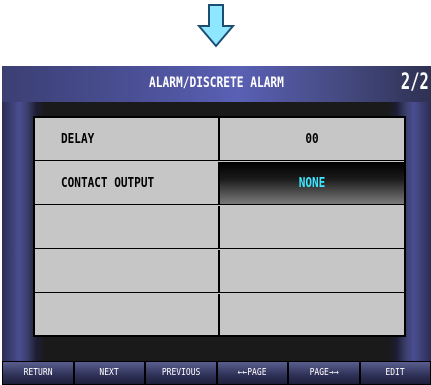 Image resolution: width=431 pixels, height=385 pixels. I want to click on previous-button: PREVIOUS, so click(181, 373).